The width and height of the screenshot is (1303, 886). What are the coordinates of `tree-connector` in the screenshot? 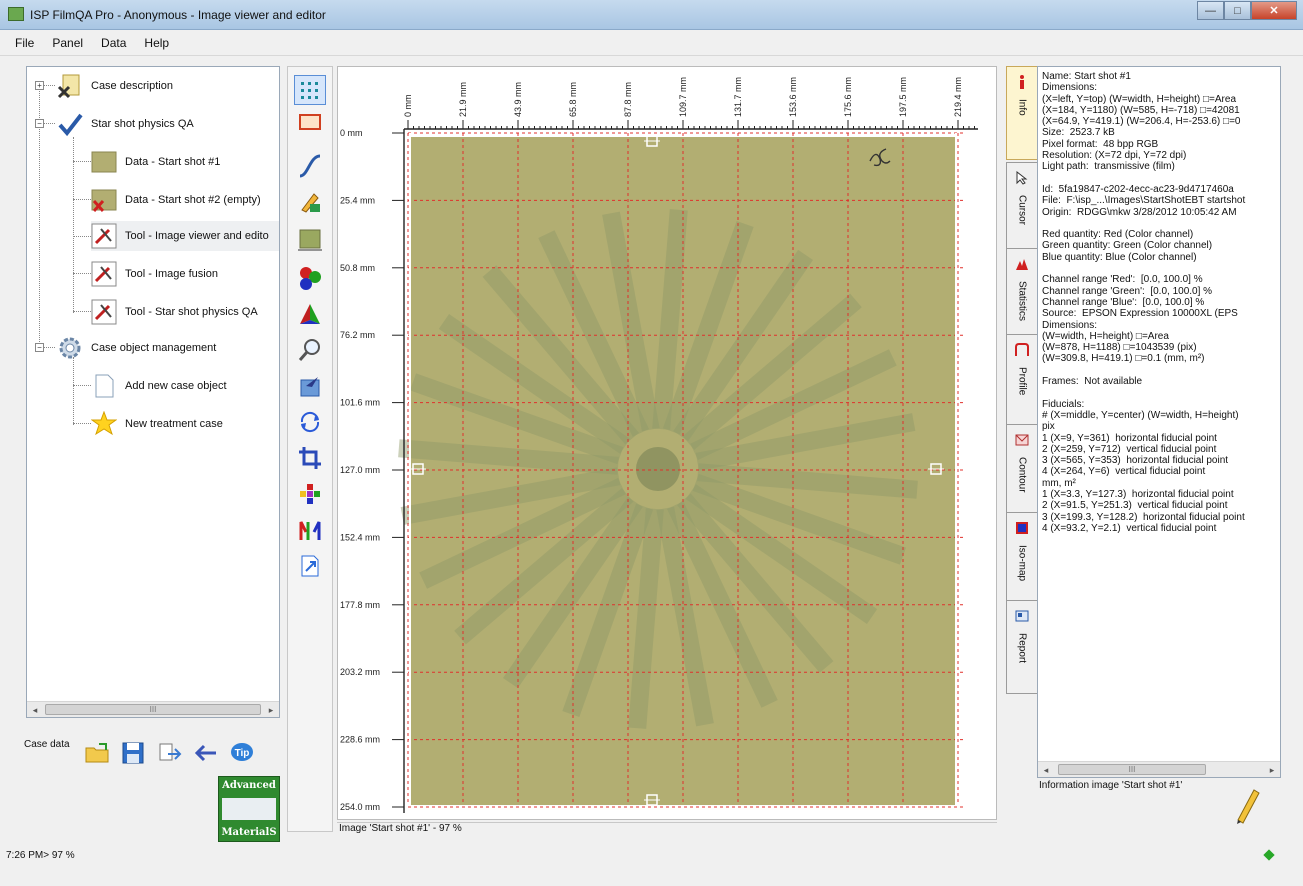 It's located at (82, 311).